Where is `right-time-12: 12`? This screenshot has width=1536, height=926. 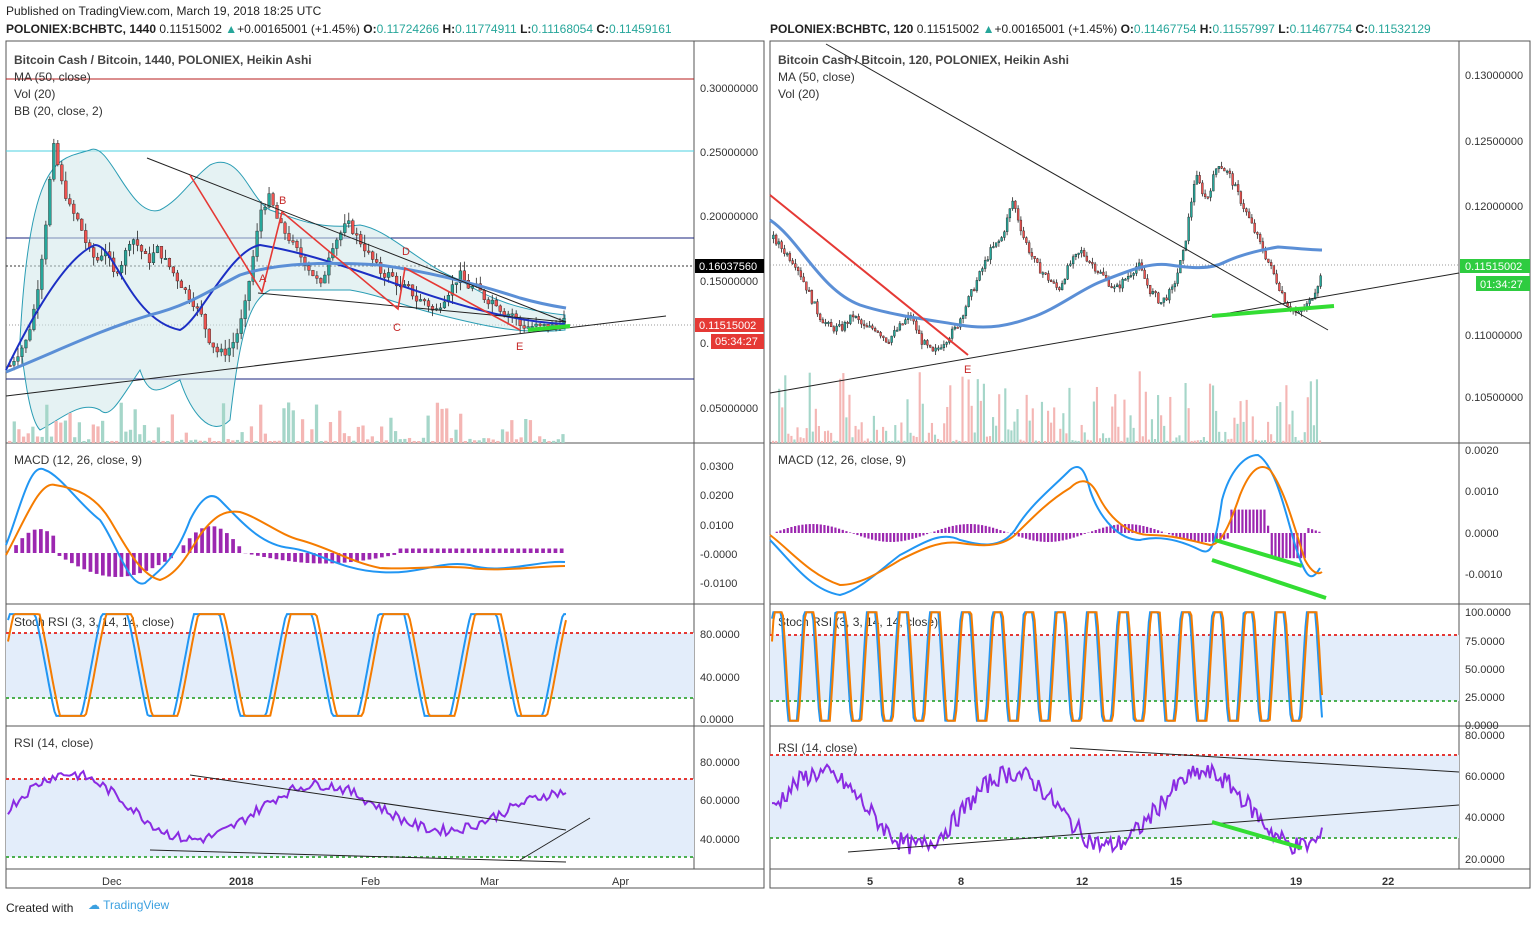
right-time-12: 12 is located at coordinates (1082, 882).